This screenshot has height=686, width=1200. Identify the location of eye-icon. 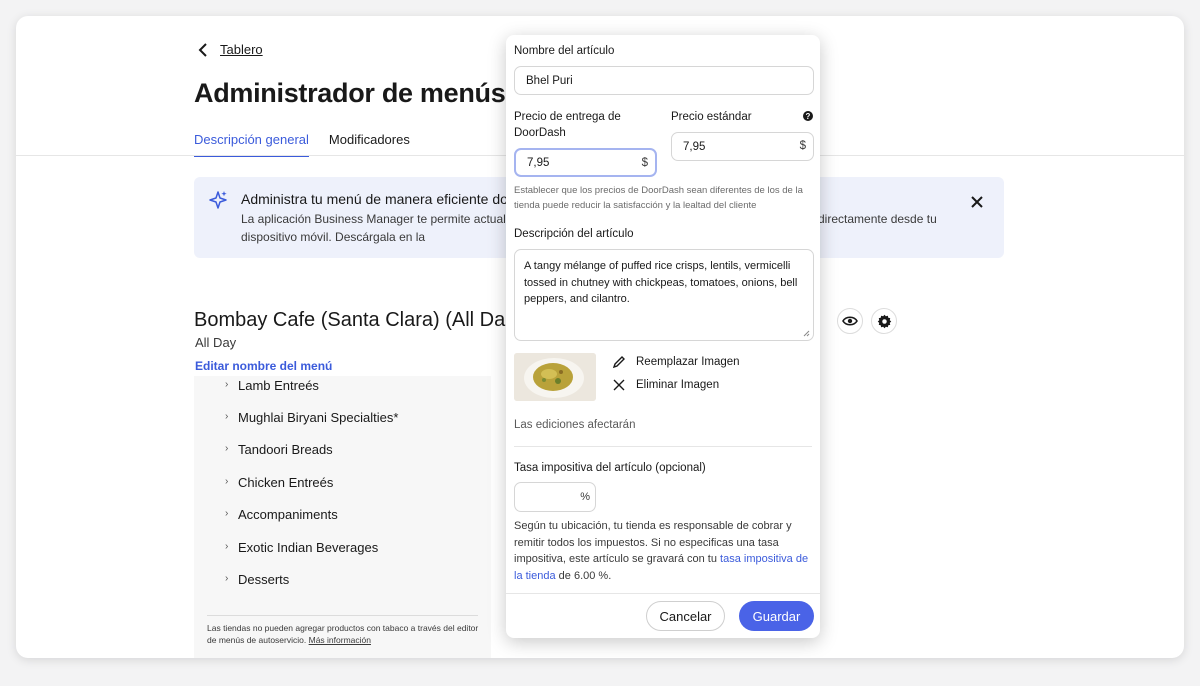
(850, 321).